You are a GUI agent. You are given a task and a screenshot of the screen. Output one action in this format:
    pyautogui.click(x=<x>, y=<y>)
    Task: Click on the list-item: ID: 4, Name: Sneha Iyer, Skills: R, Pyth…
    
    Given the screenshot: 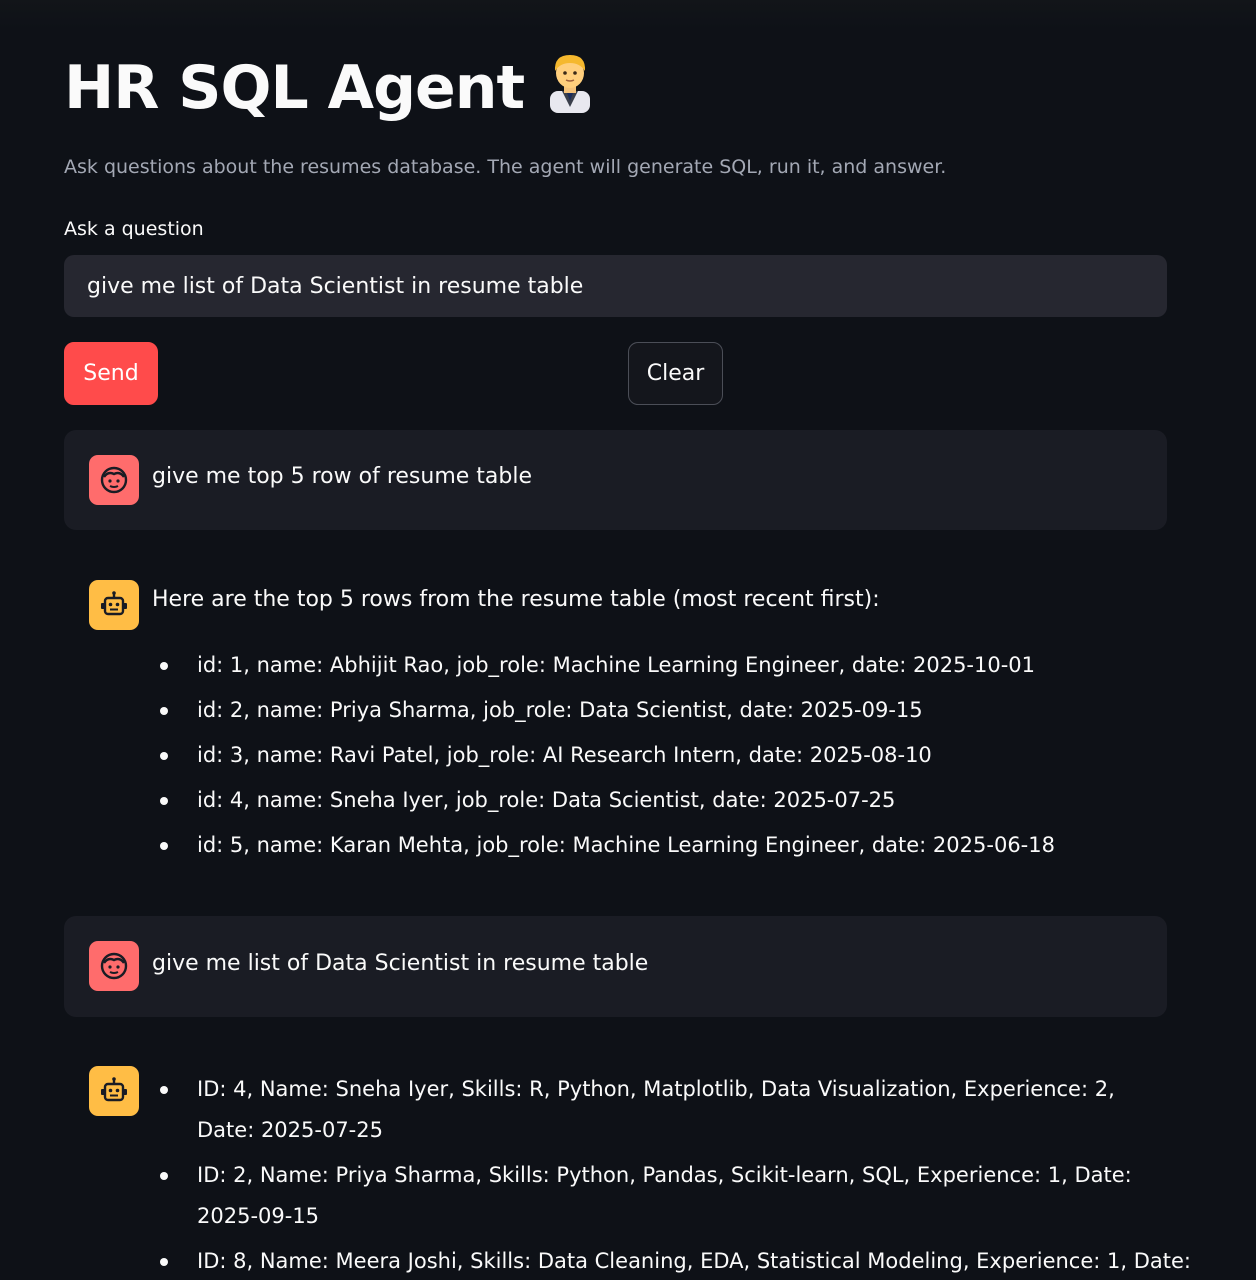 What is the action you would take?
    pyautogui.click(x=657, y=1110)
    